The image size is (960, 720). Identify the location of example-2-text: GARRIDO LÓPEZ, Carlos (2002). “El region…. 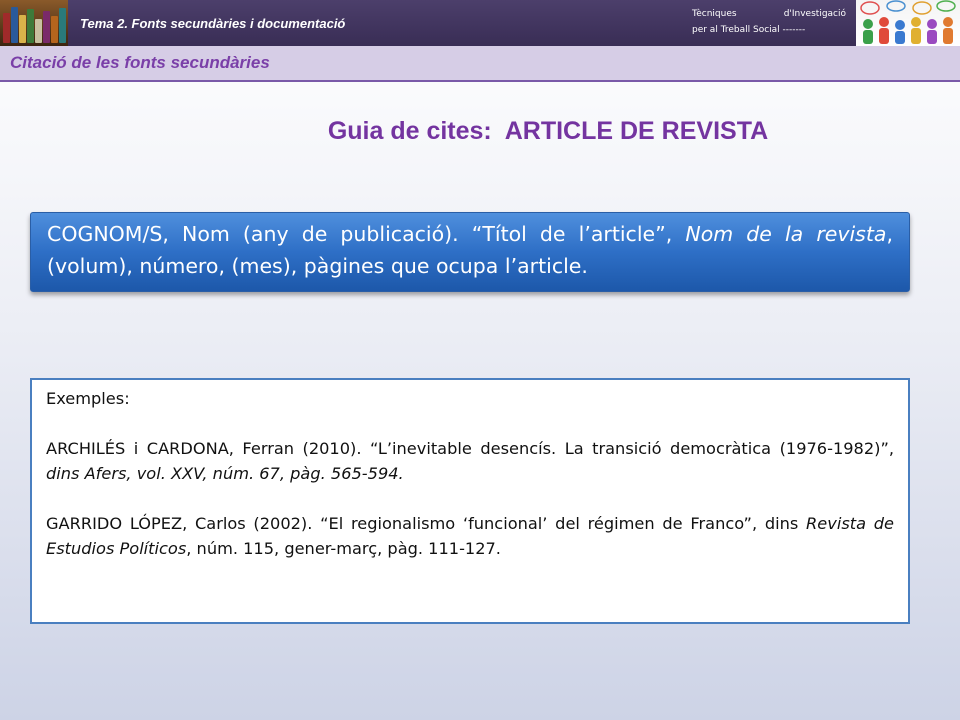
(426, 523).